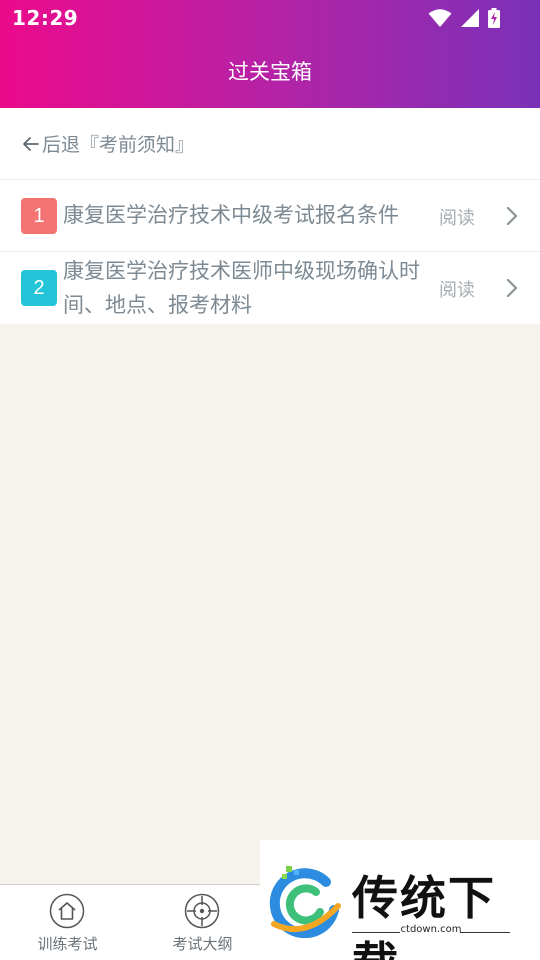 The image size is (540, 960). Describe the element at coordinates (424, 915) in the screenshot. I see `brand-name: 传统下载` at that location.